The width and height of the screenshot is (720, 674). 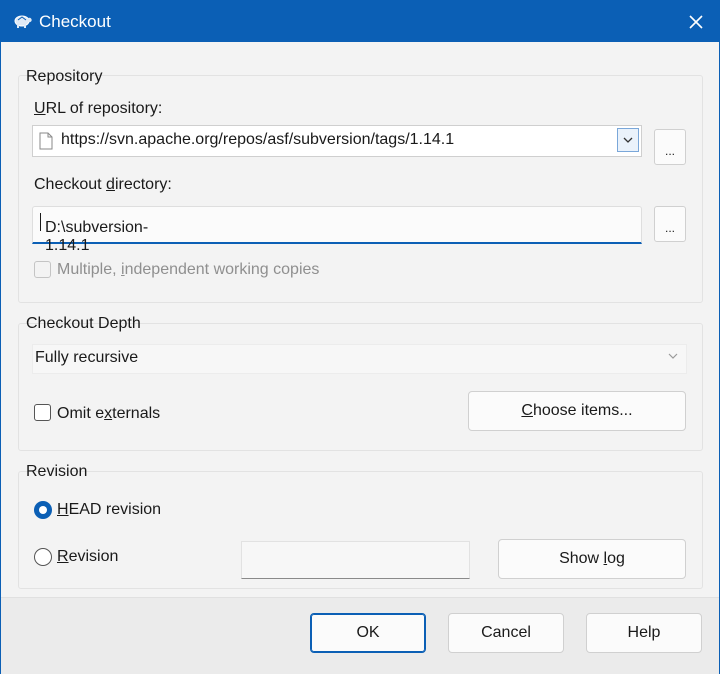 I want to click on checkout-directory-input: D:\subversion-1.14.1, so click(x=337, y=230).